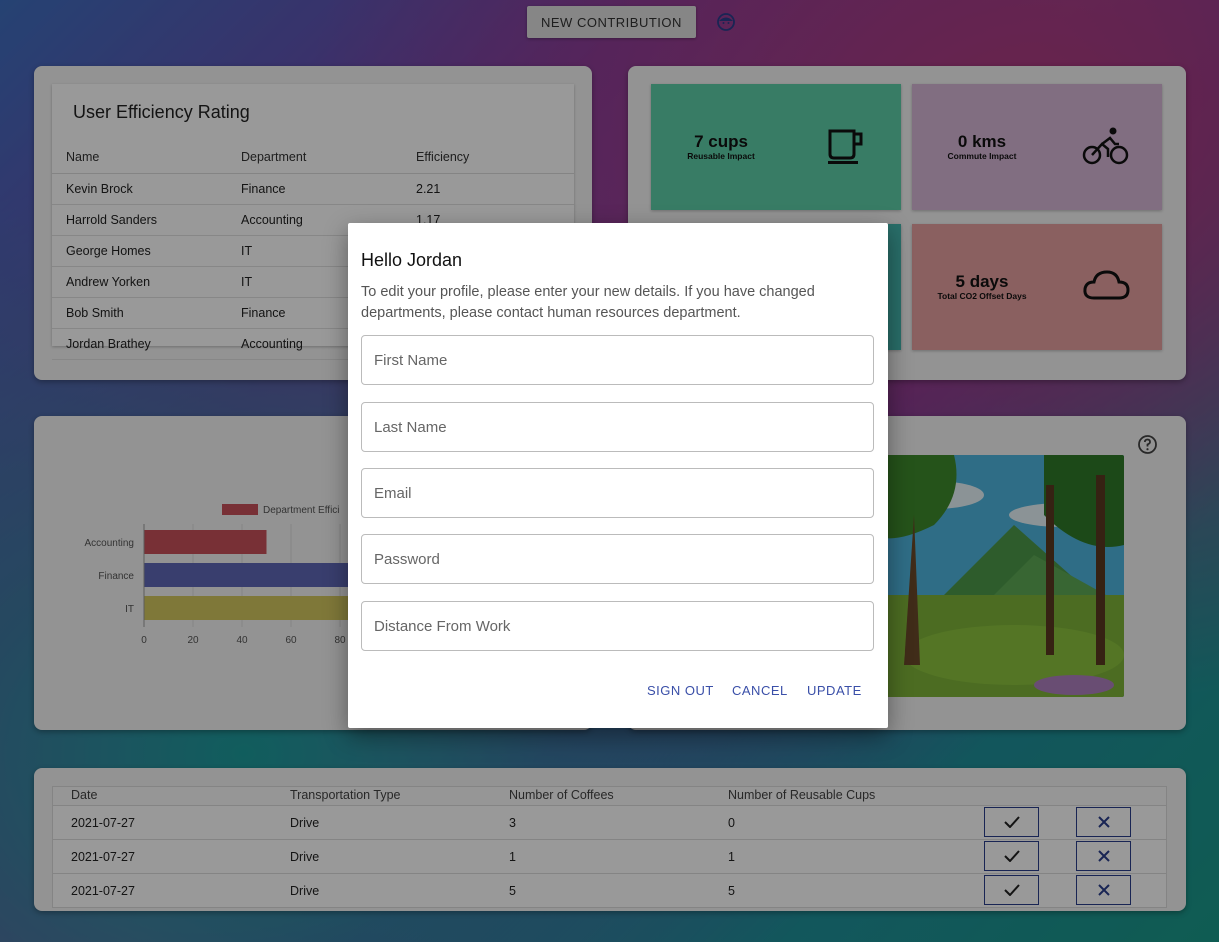 Image resolution: width=1219 pixels, height=942 pixels. I want to click on password-field, so click(617, 559).